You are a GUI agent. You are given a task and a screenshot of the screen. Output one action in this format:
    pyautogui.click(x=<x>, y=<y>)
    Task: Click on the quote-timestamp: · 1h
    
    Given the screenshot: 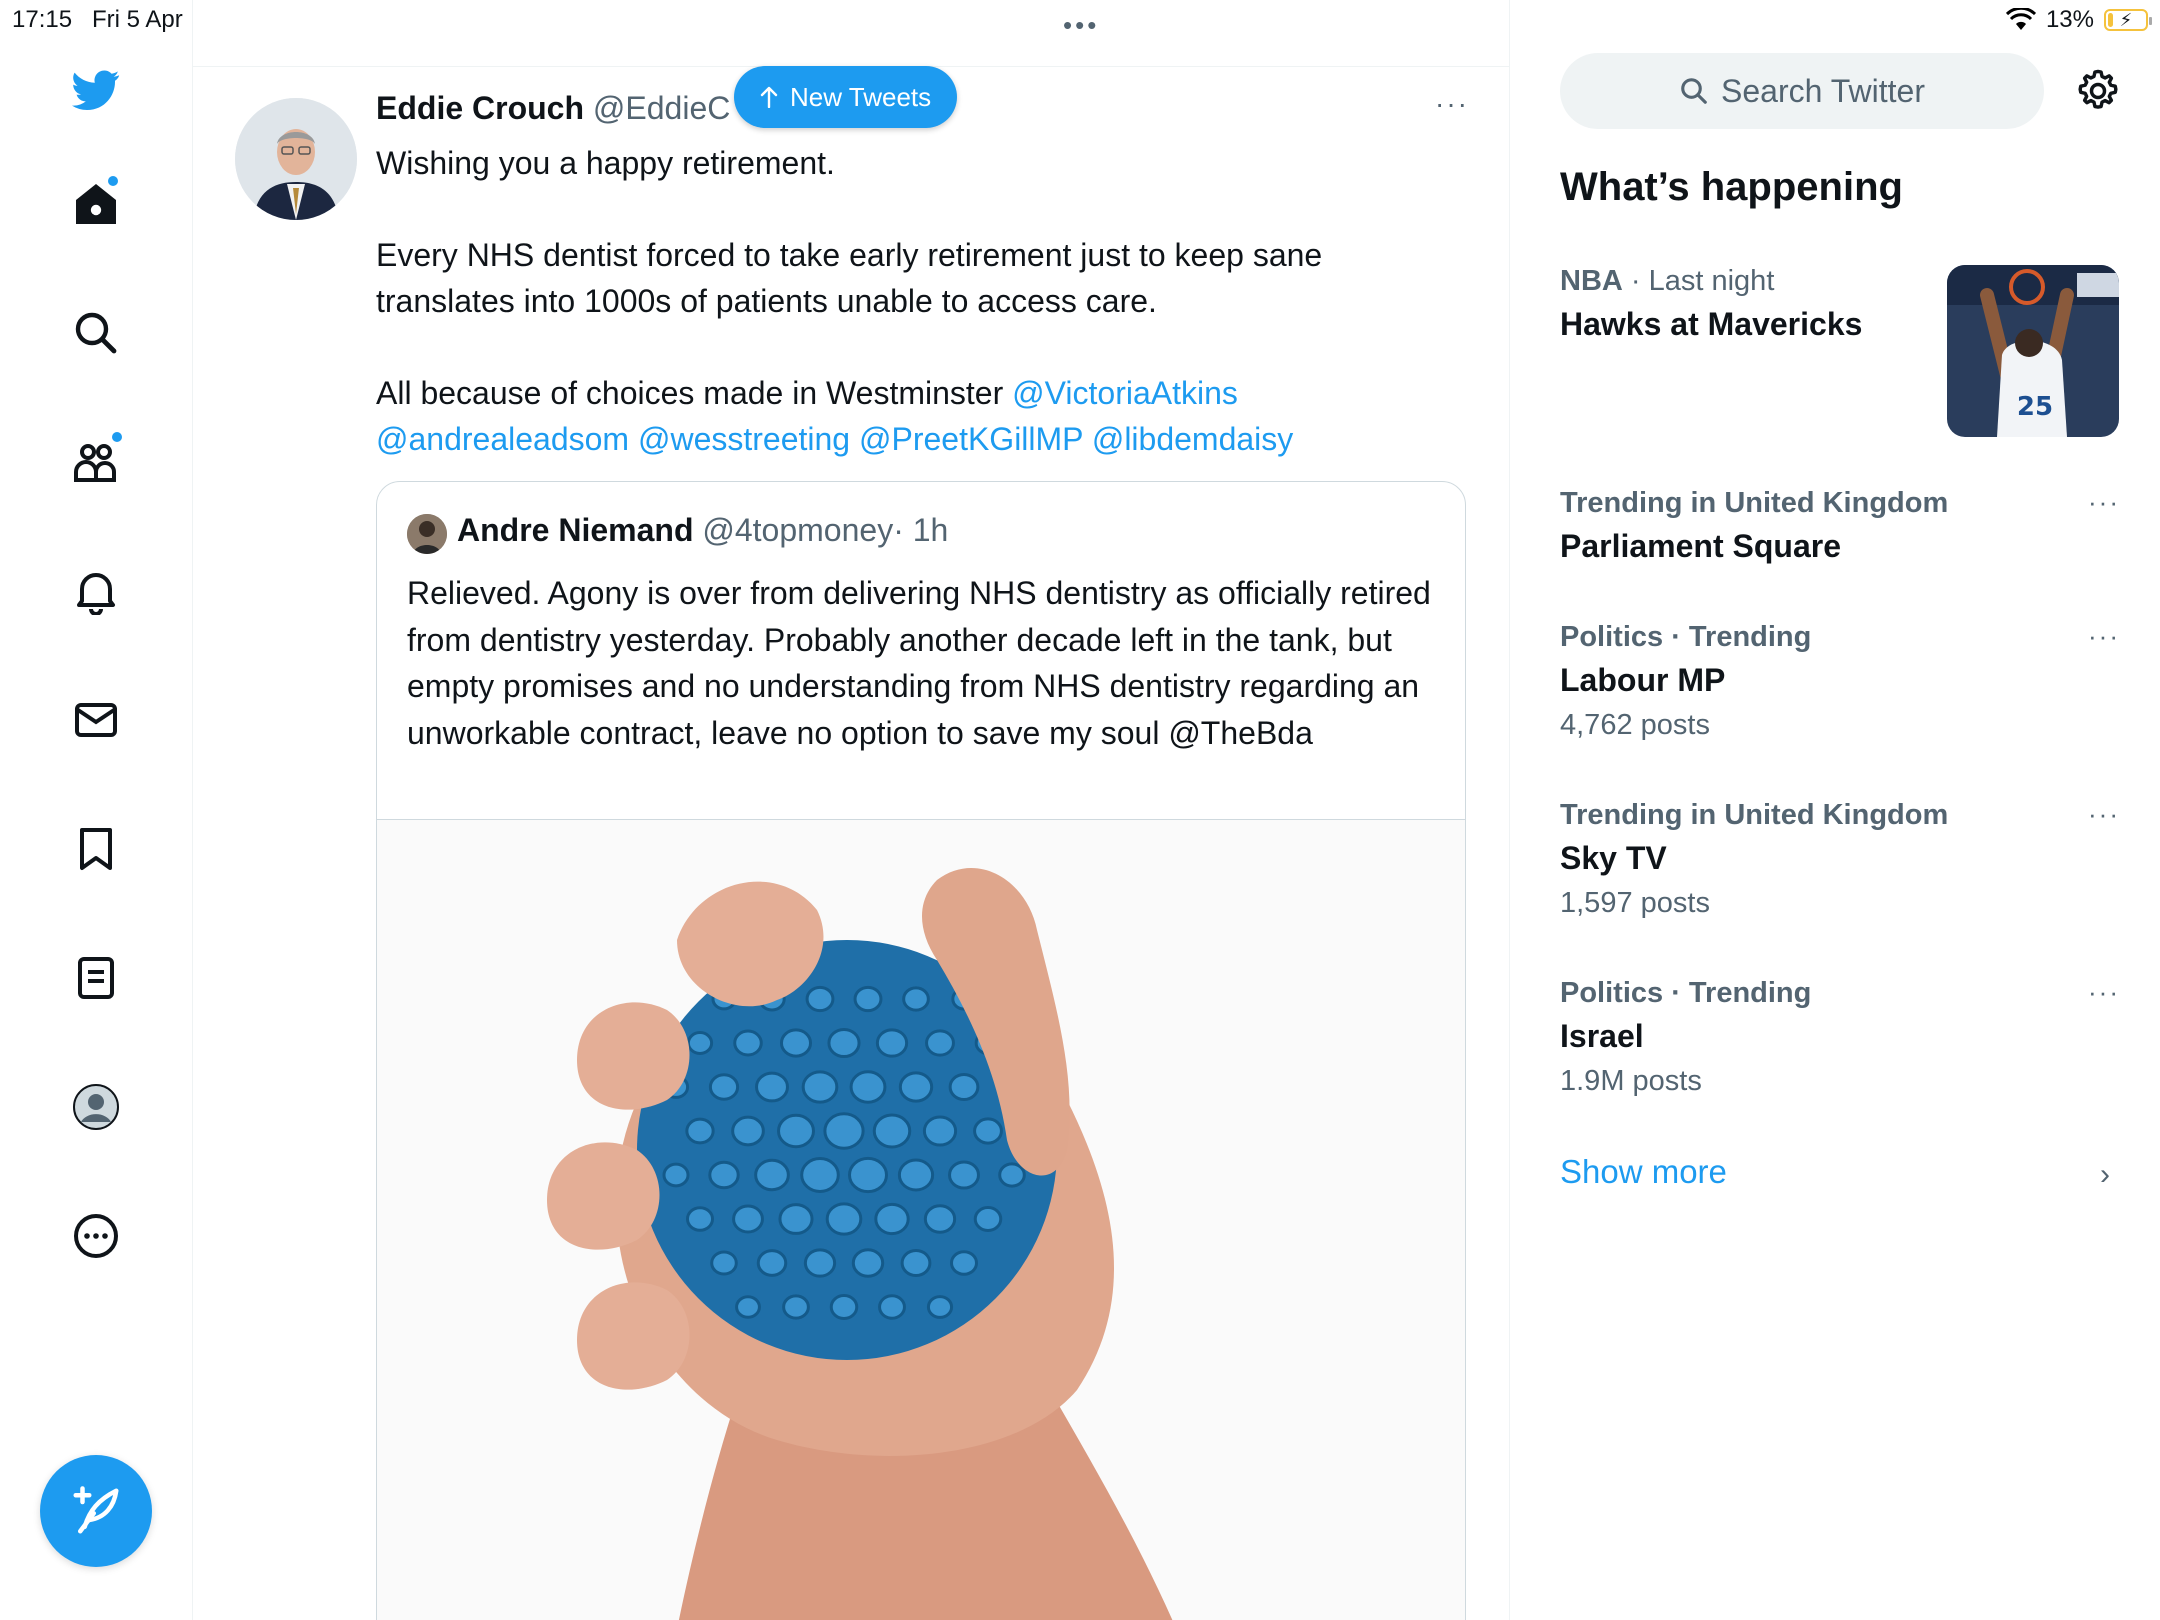 What is the action you would take?
    pyautogui.click(x=921, y=530)
    